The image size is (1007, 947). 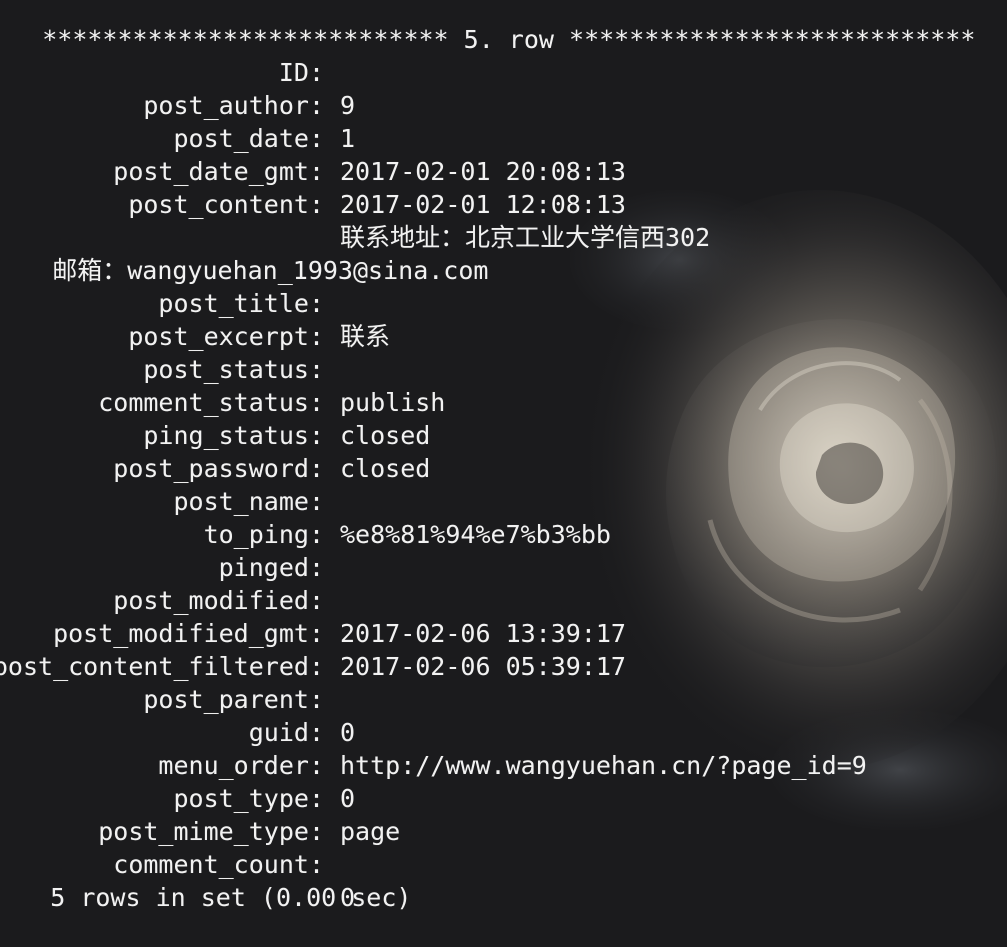 What do you see at coordinates (503, 649) in the screenshot?
I see `field-row-post-content-filtered: post_content_filtered:` at bounding box center [503, 649].